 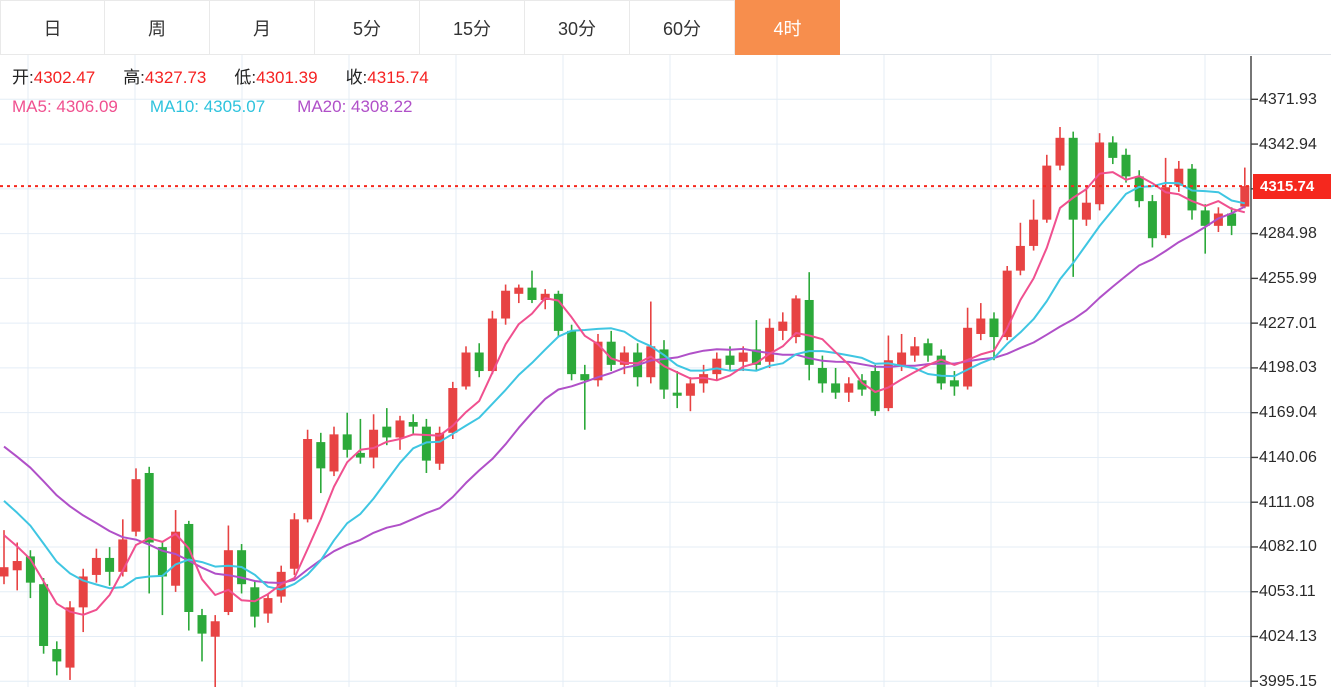 What do you see at coordinates (287, 77) in the screenshot?
I see `ohlc-low-value: 4301.39` at bounding box center [287, 77].